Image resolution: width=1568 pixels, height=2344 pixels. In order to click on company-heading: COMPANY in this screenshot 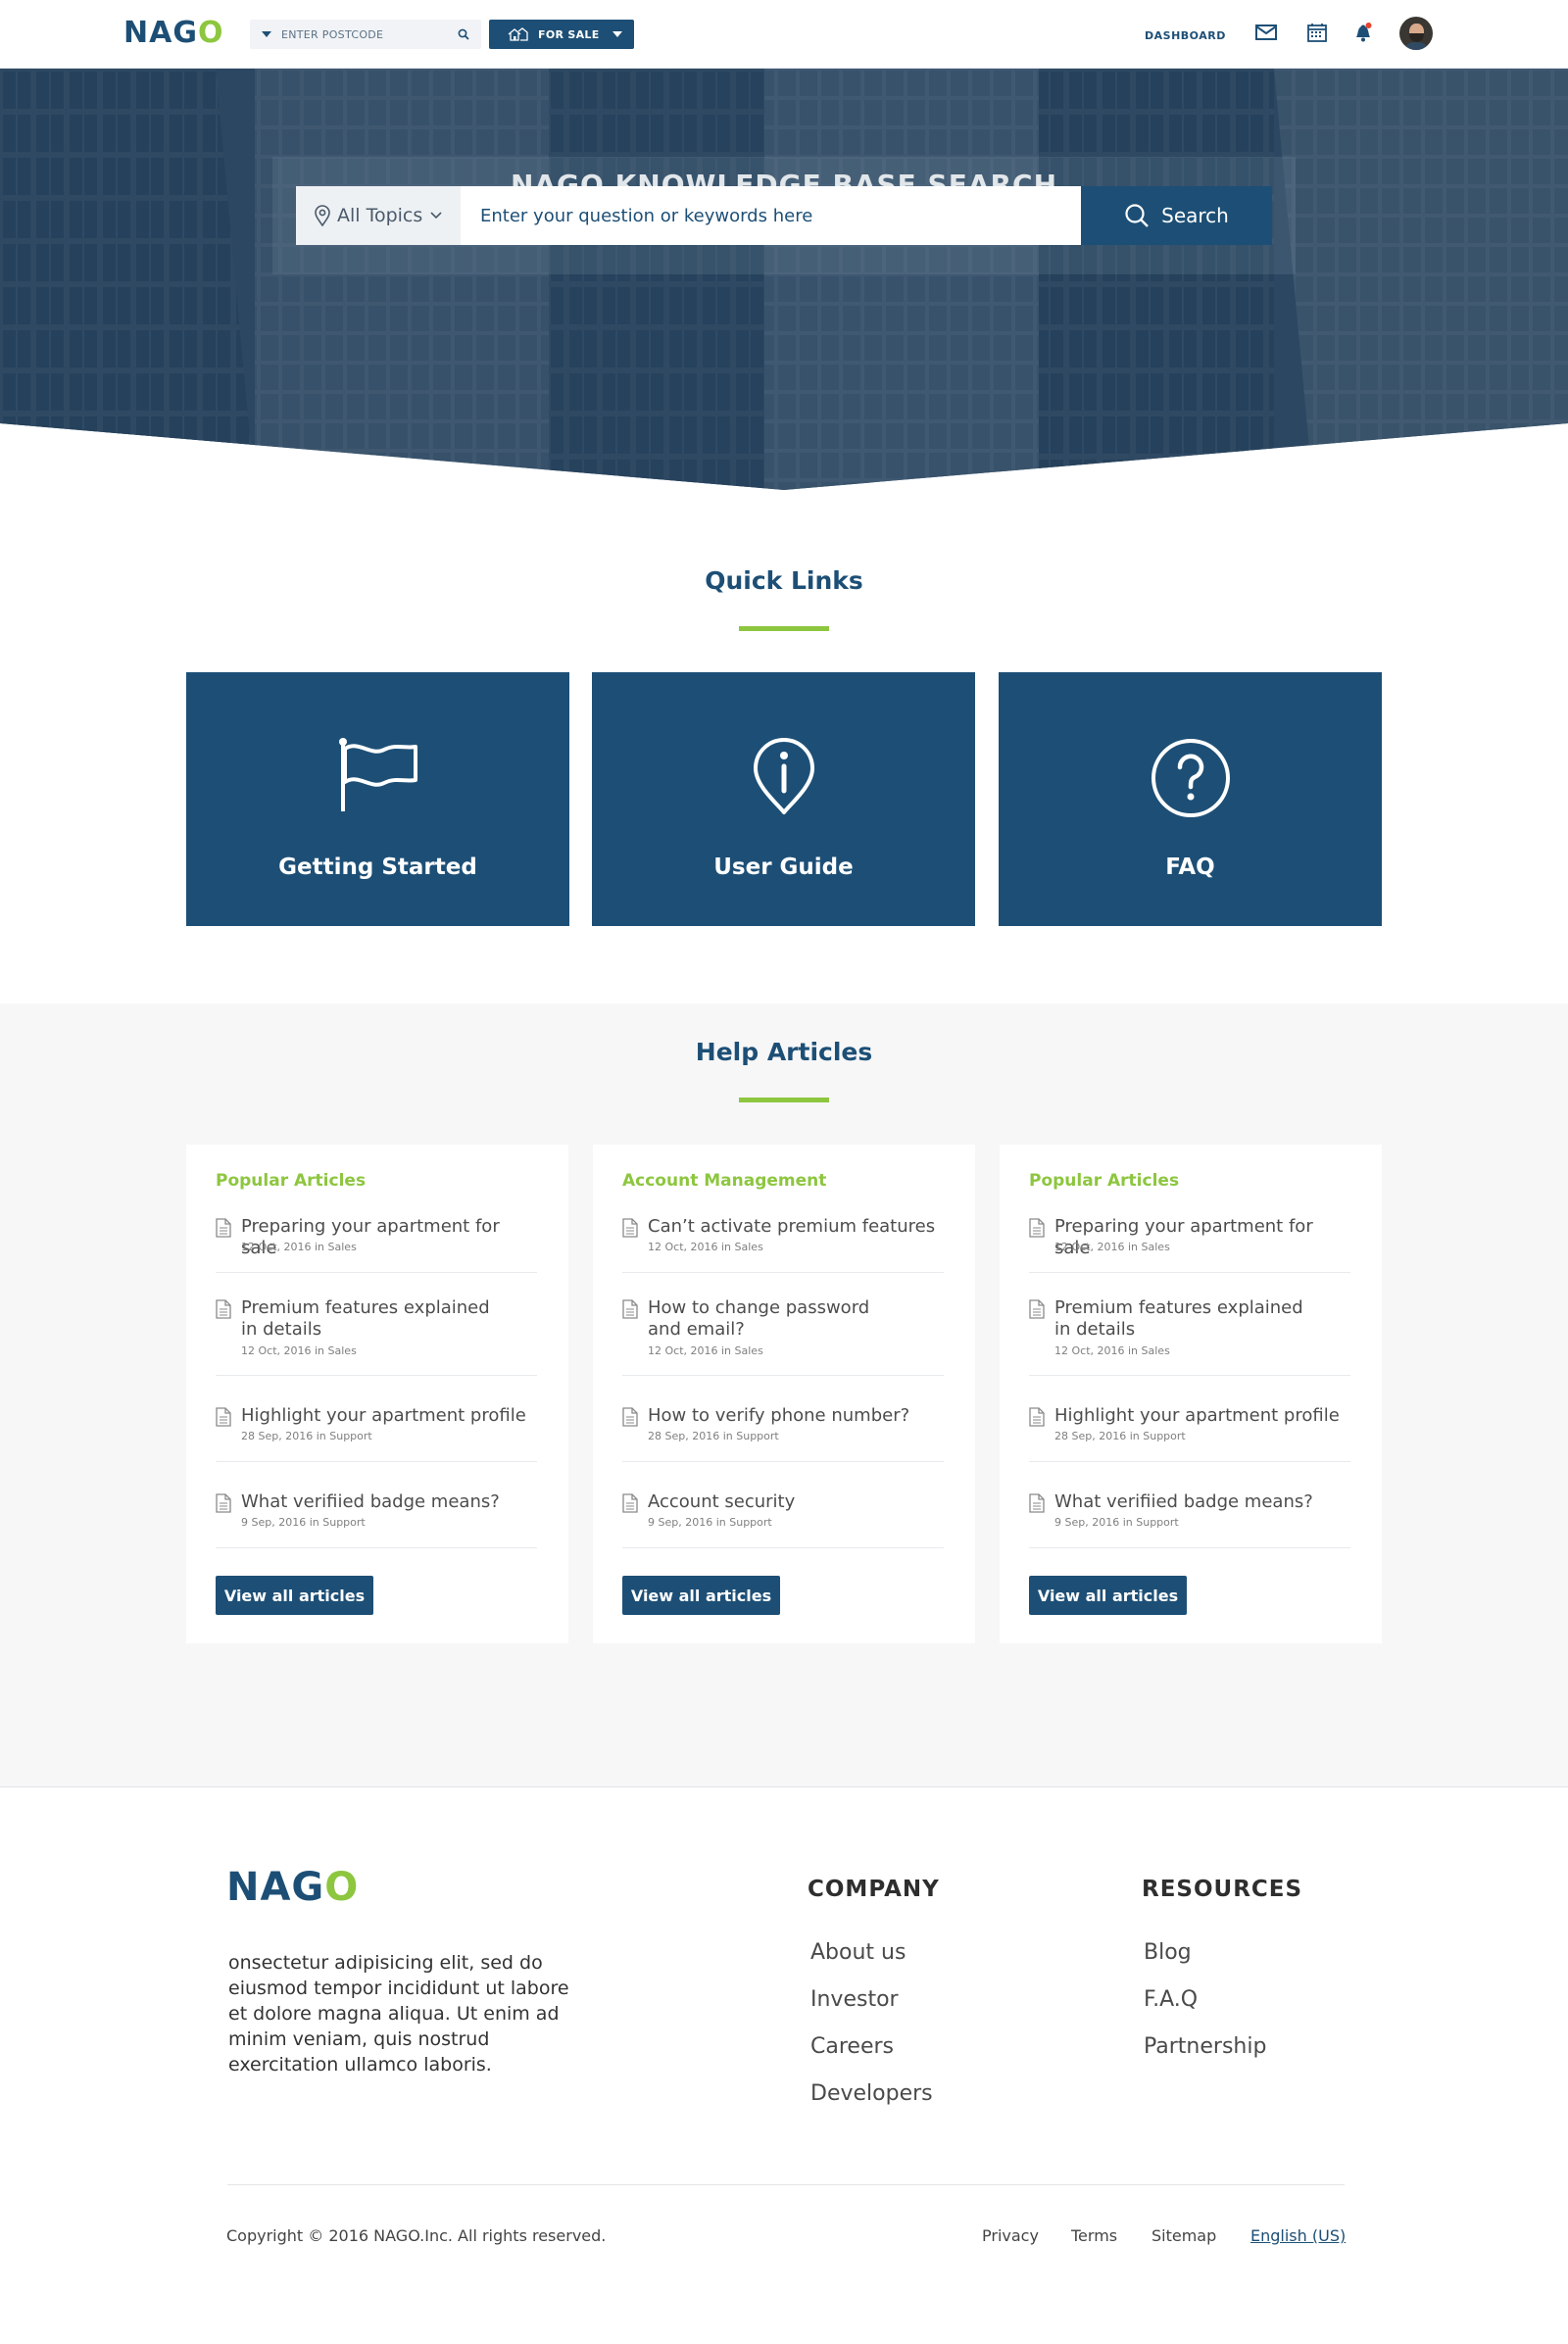, I will do `click(874, 1890)`.